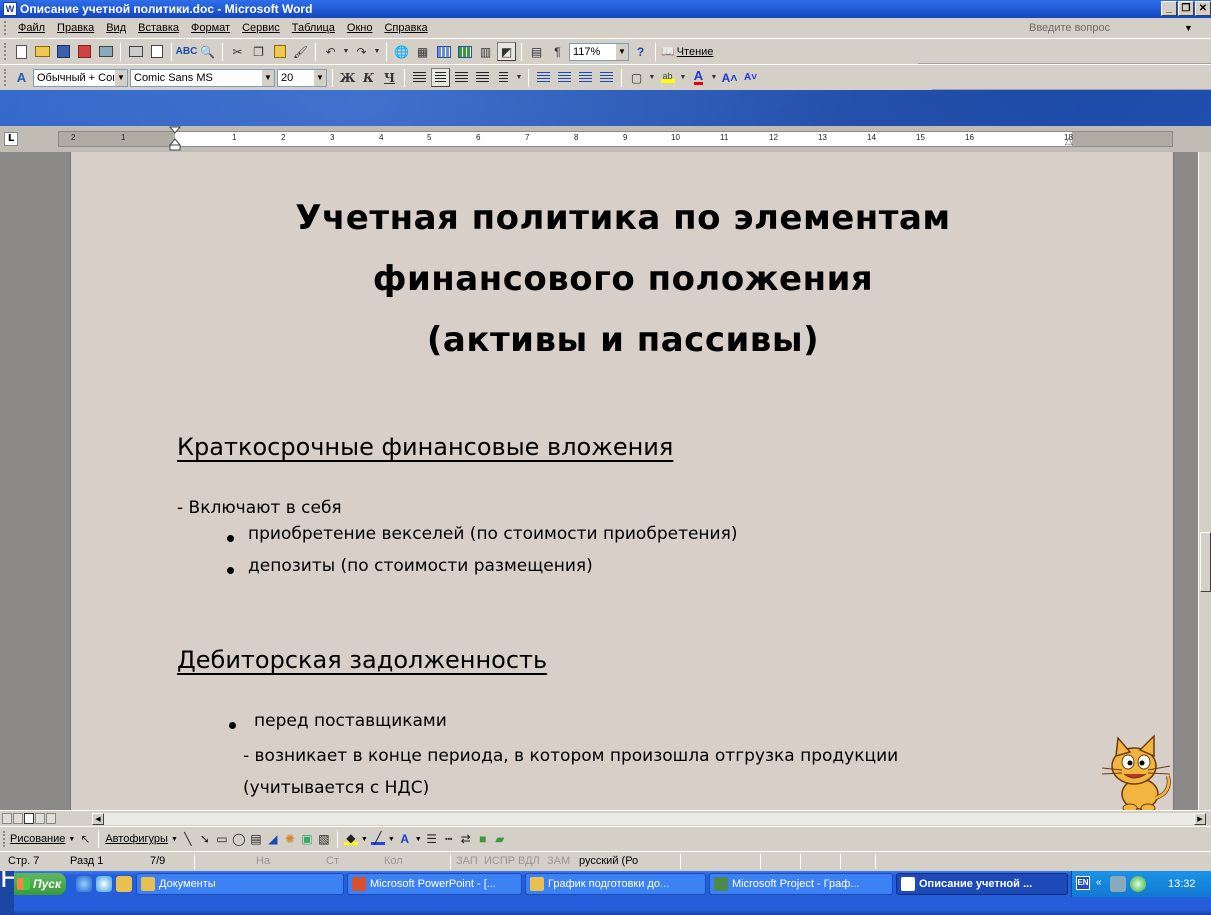  What do you see at coordinates (391, 839) in the screenshot?
I see `line-color-dropdown-icon: ▼` at bounding box center [391, 839].